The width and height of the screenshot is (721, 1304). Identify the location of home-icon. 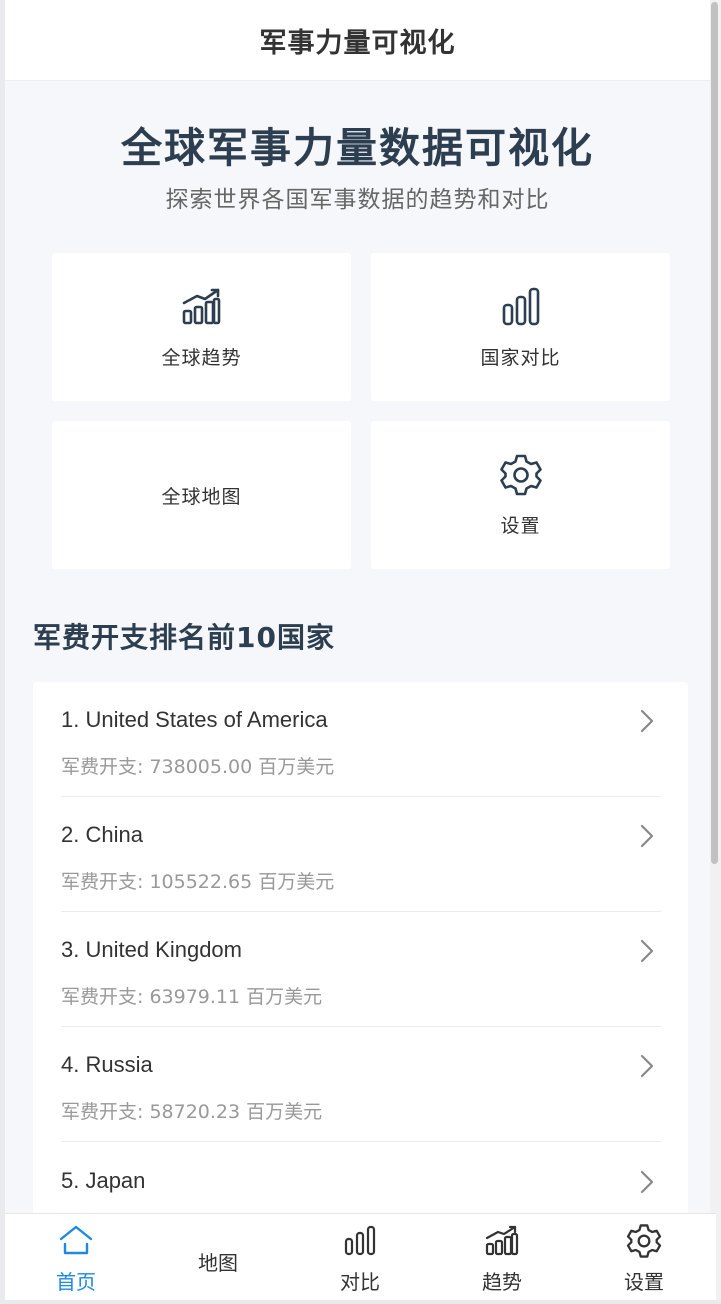
(76, 1241).